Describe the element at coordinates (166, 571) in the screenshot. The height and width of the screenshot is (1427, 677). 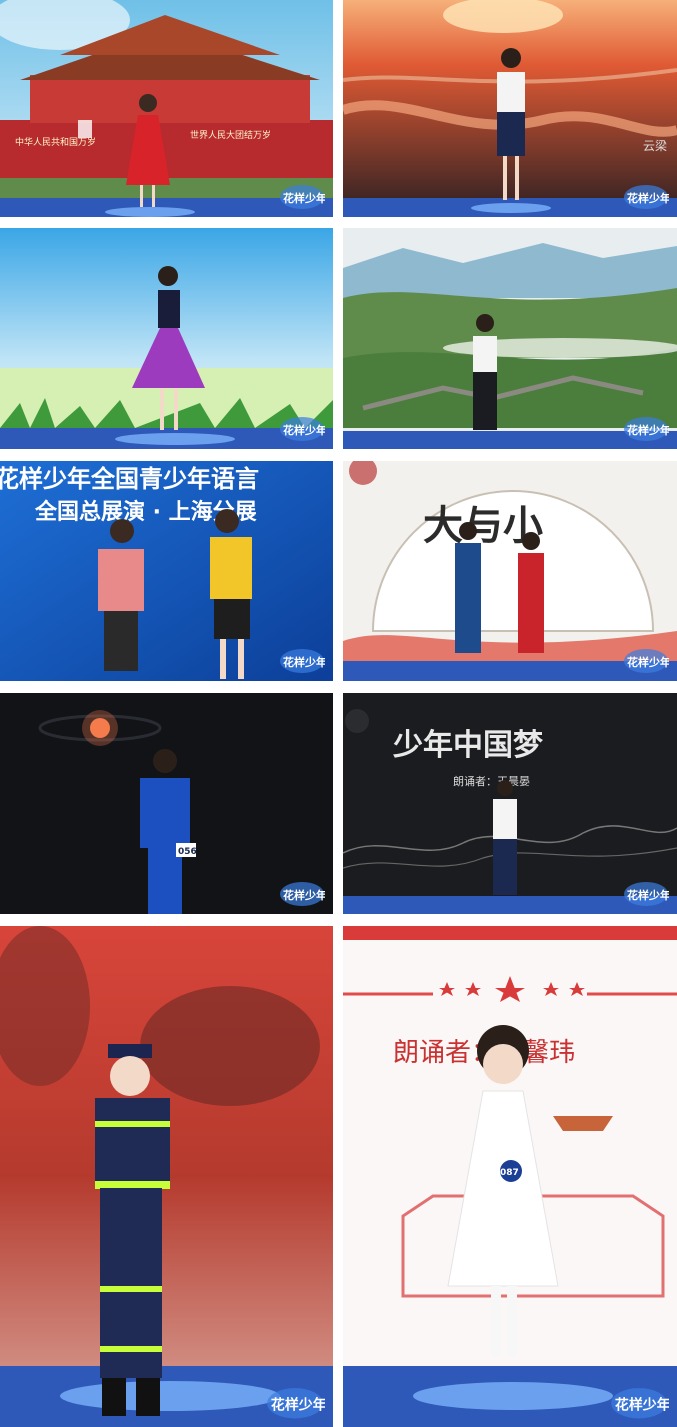
I see `photo-blue-banner: 花样少年全国青少年语言 全国总展演 · 上海分展 花样少年` at that location.